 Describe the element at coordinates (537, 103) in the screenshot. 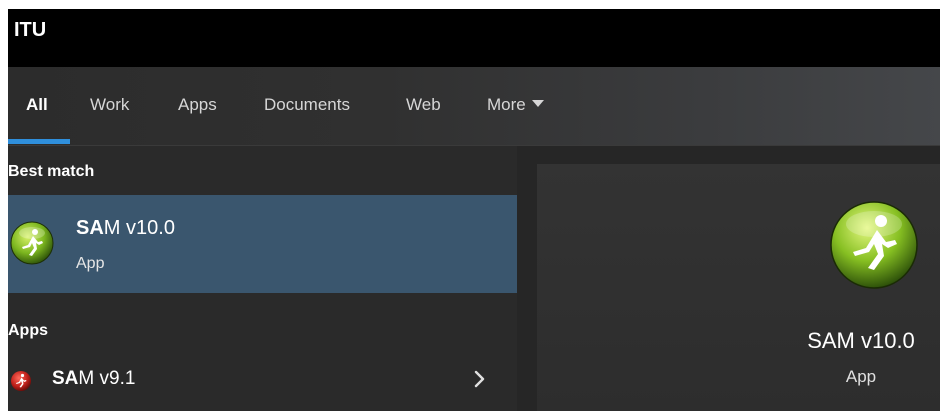

I see `caret-down-icon` at that location.